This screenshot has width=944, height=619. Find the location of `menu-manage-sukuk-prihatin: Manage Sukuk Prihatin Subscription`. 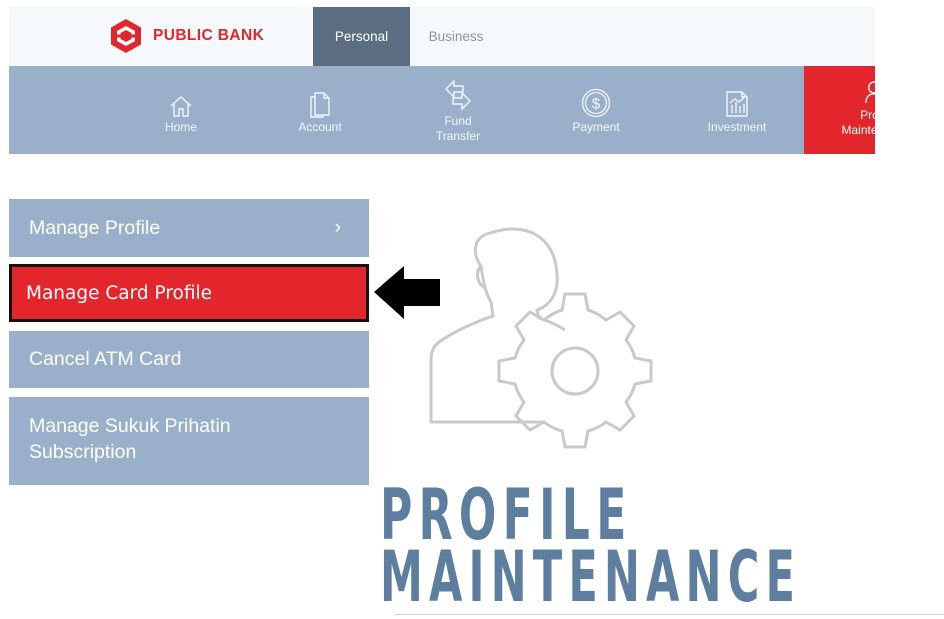

menu-manage-sukuk-prihatin: Manage Sukuk Prihatin Subscription is located at coordinates (189, 441).